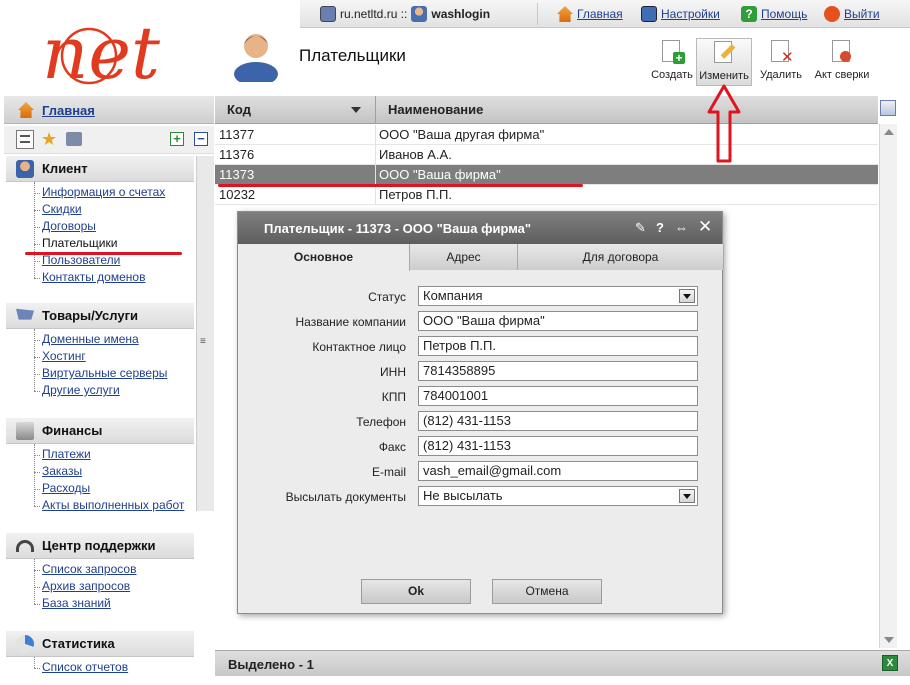 Image resolution: width=910 pixels, height=685 pixels. Describe the element at coordinates (114, 243) in the screenshot. I see `sidebar-item-payers: Плательщики` at that location.